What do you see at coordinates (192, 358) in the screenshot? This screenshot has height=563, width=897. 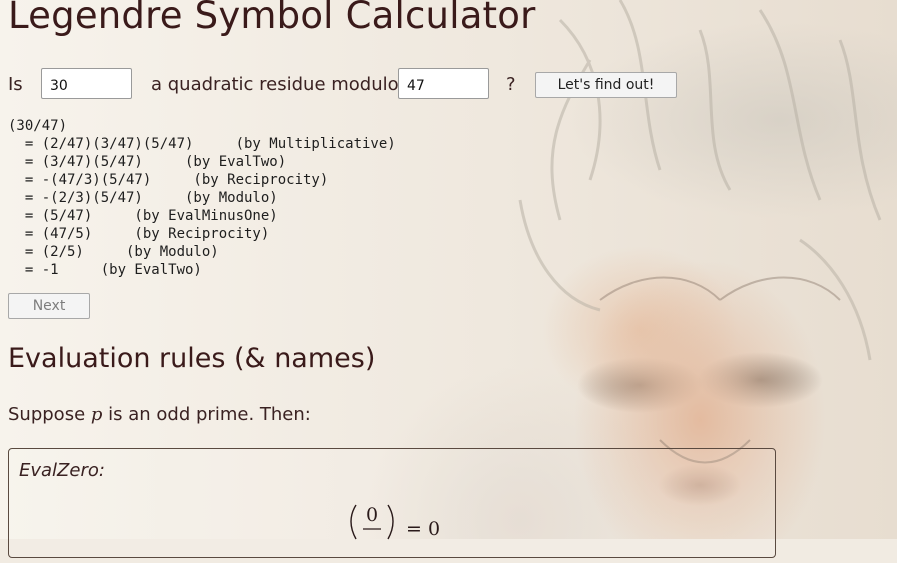 I see `rules-heading: Evaluation rules (& names)` at bounding box center [192, 358].